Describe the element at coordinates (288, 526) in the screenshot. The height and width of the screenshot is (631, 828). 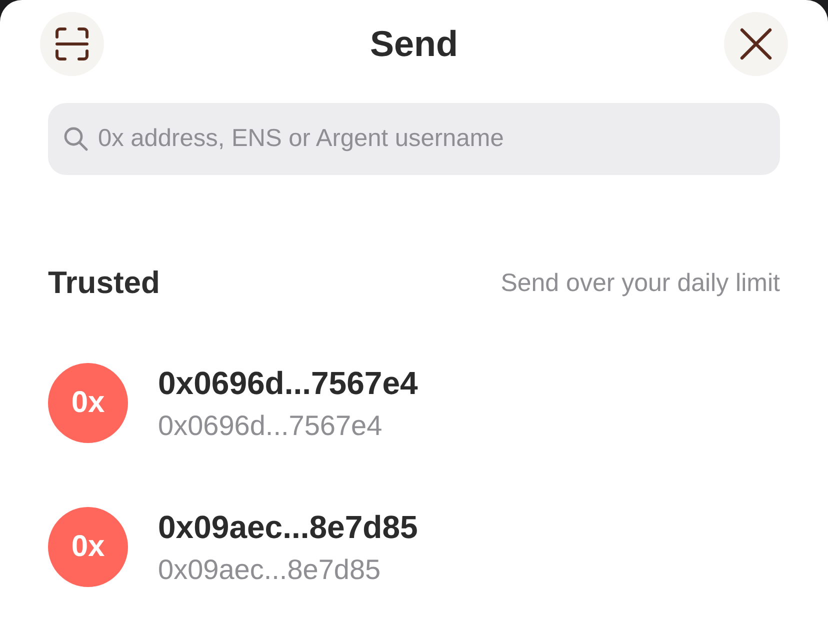
I see `contact-name: 0x09aec...8e7d85` at that location.